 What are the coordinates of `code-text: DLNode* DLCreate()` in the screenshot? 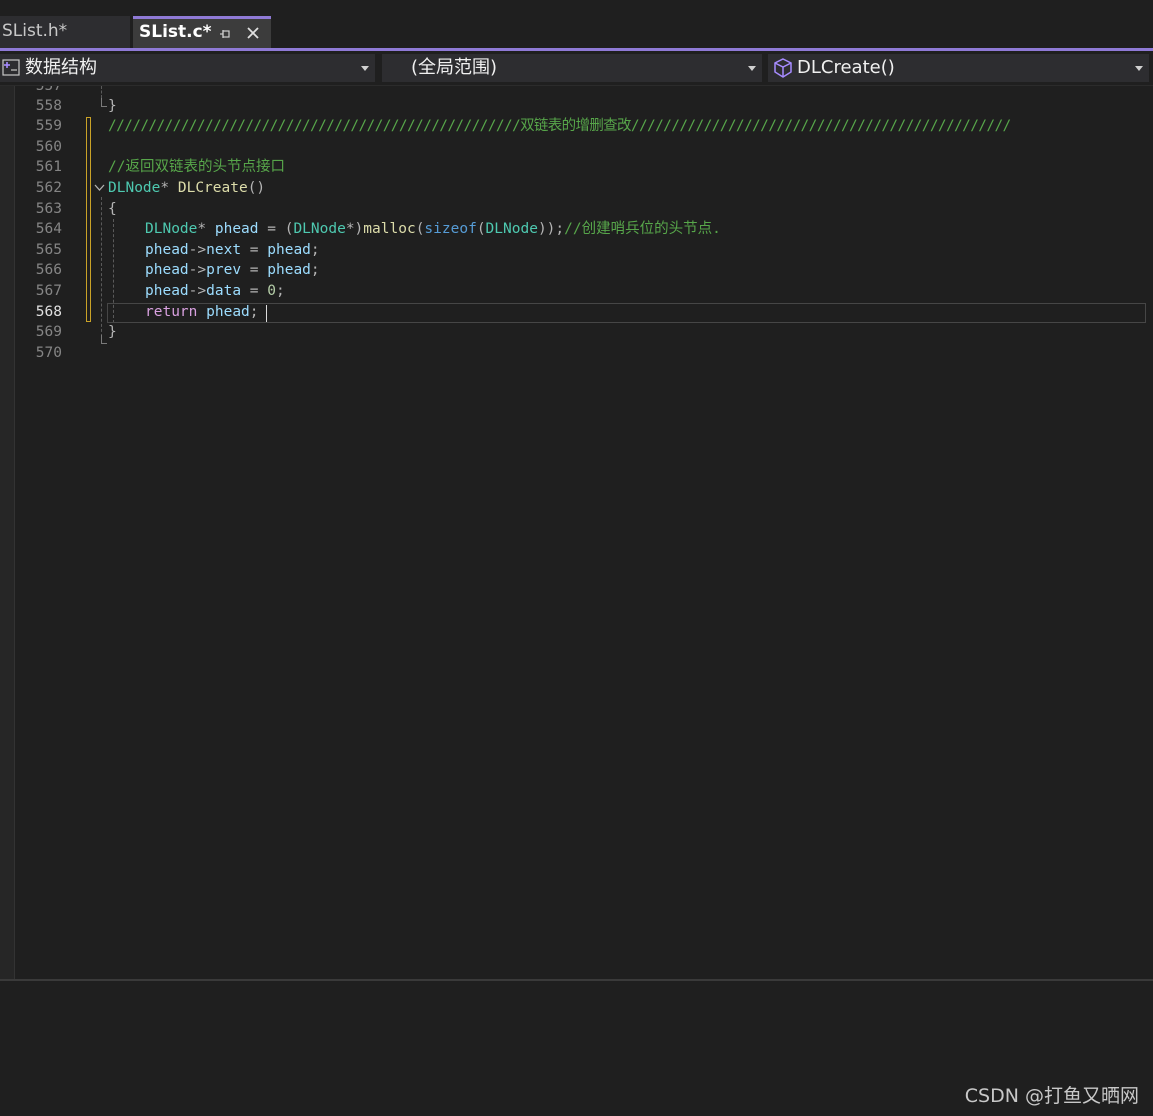 It's located at (187, 188).